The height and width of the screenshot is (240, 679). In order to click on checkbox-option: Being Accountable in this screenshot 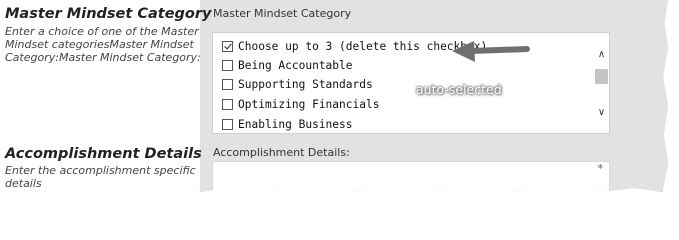, I will do `click(287, 65)`.